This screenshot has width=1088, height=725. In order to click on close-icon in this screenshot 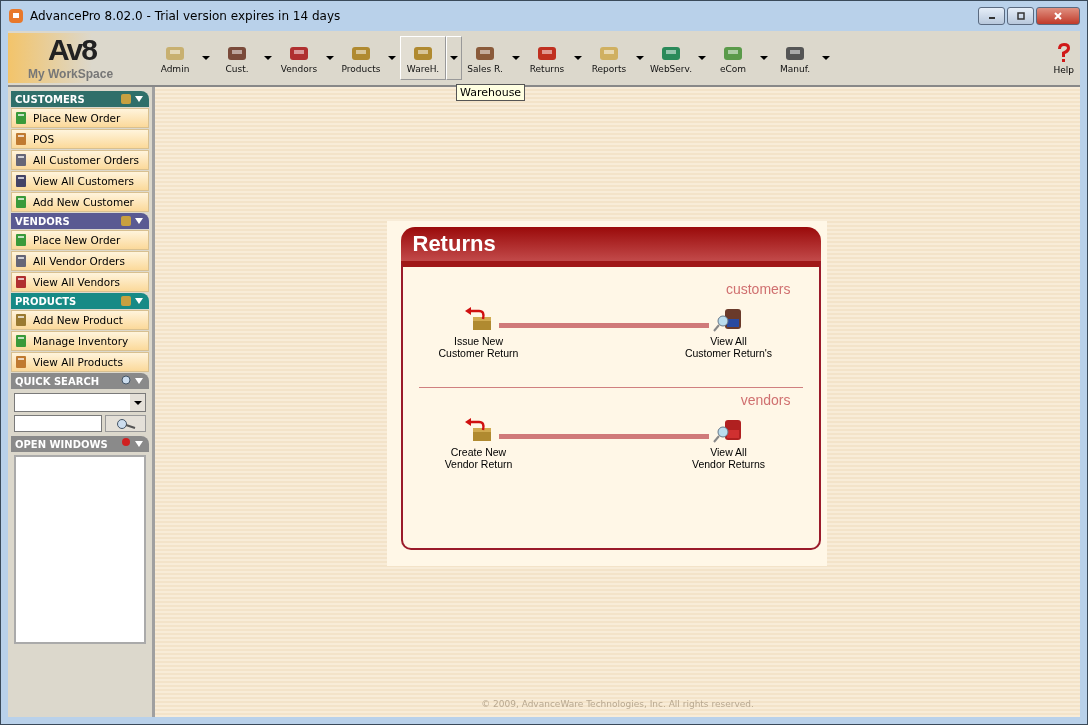, I will do `click(1058, 16)`.